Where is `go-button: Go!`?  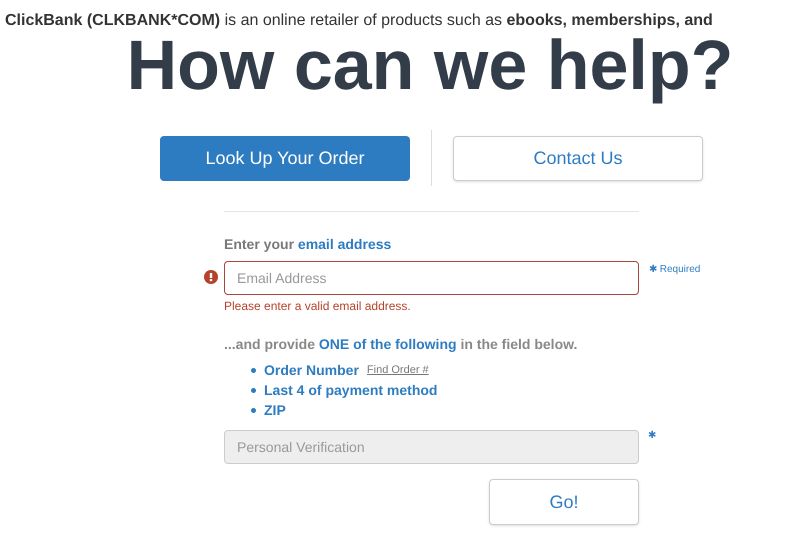
go-button: Go! is located at coordinates (564, 502).